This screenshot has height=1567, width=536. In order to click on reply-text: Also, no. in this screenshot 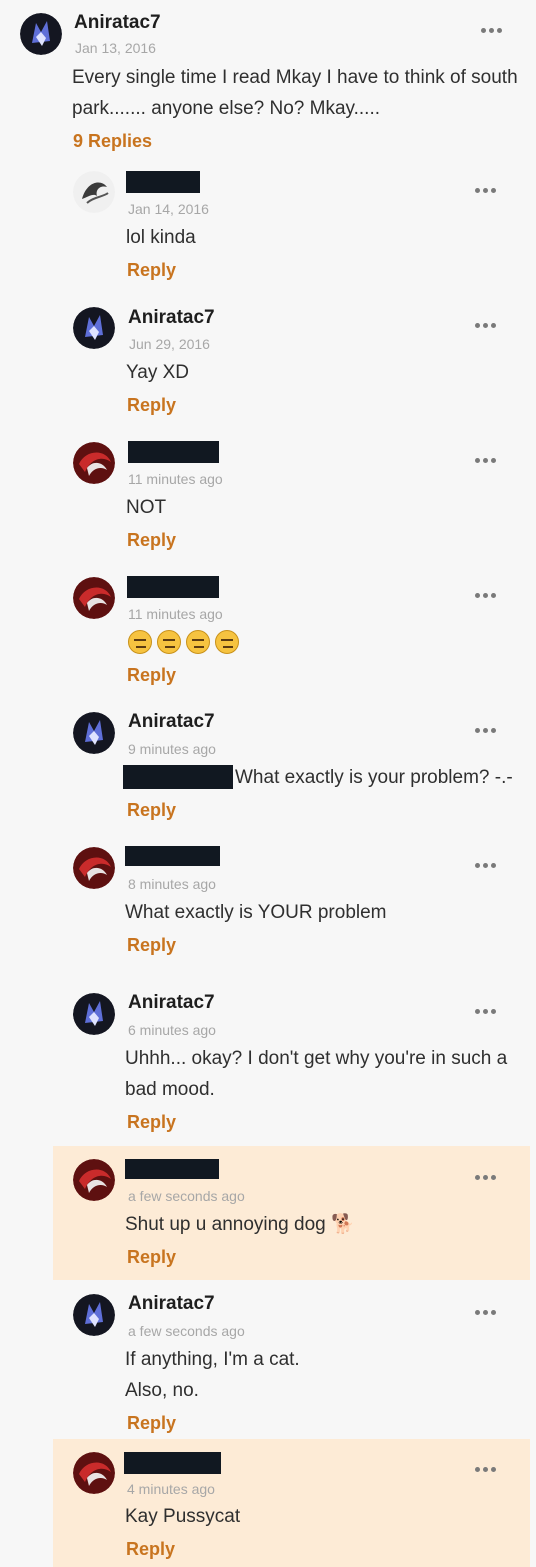, I will do `click(162, 1390)`.